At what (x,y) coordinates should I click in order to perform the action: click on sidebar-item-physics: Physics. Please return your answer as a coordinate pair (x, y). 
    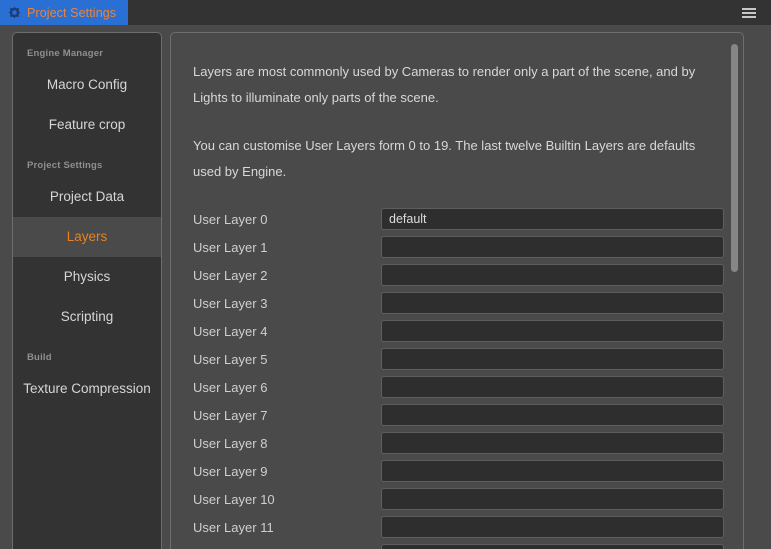
    Looking at the image, I should click on (87, 277).